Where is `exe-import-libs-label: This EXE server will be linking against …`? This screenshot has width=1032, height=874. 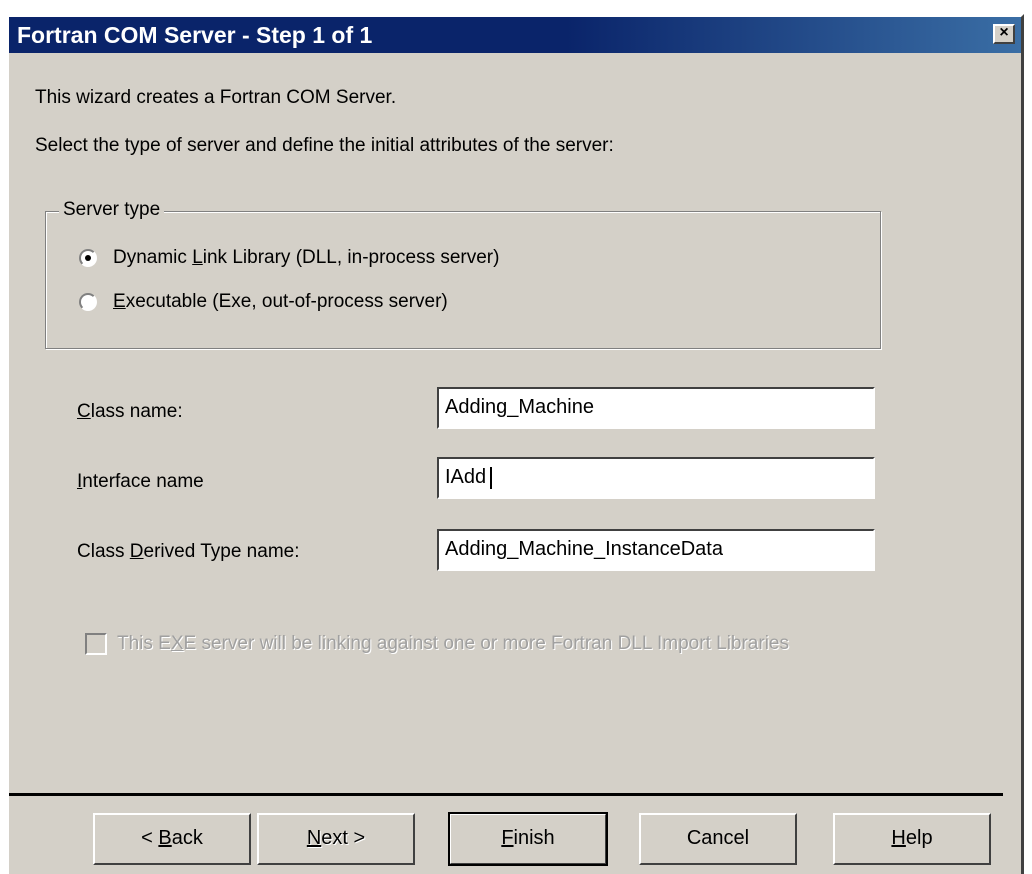 exe-import-libs-label: This EXE server will be linking against … is located at coordinates (453, 643).